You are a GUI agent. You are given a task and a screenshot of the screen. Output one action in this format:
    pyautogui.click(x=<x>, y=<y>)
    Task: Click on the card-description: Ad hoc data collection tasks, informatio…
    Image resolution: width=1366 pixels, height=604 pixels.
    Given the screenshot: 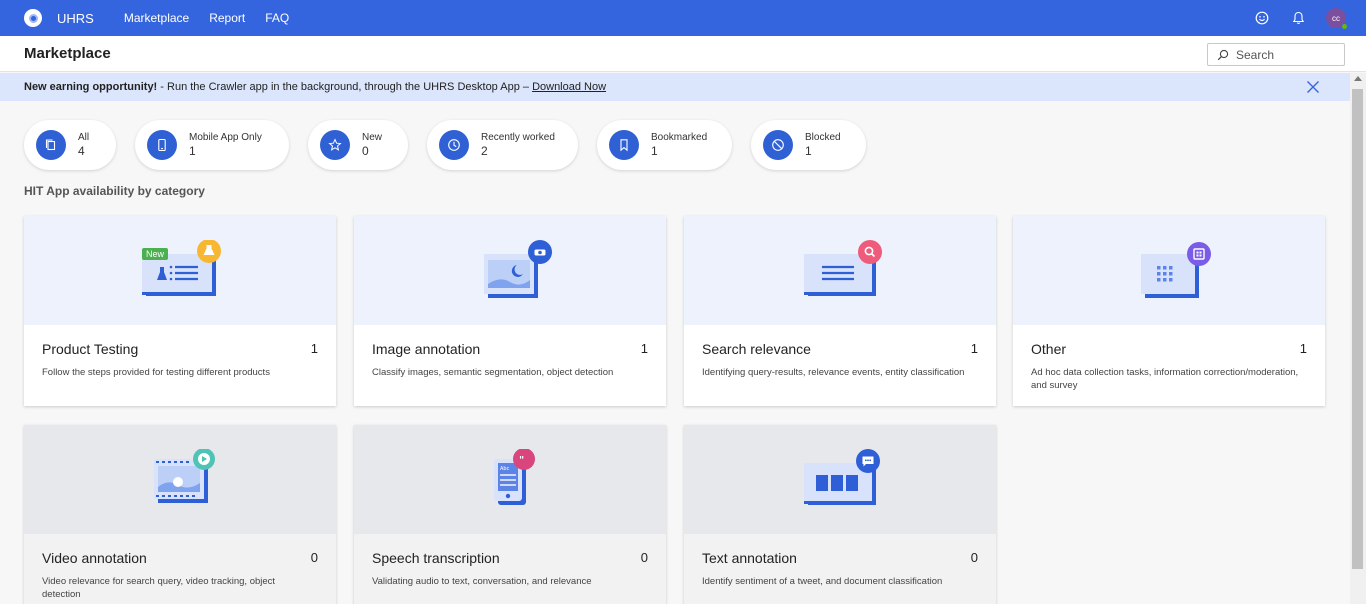 What is the action you would take?
    pyautogui.click(x=1165, y=379)
    